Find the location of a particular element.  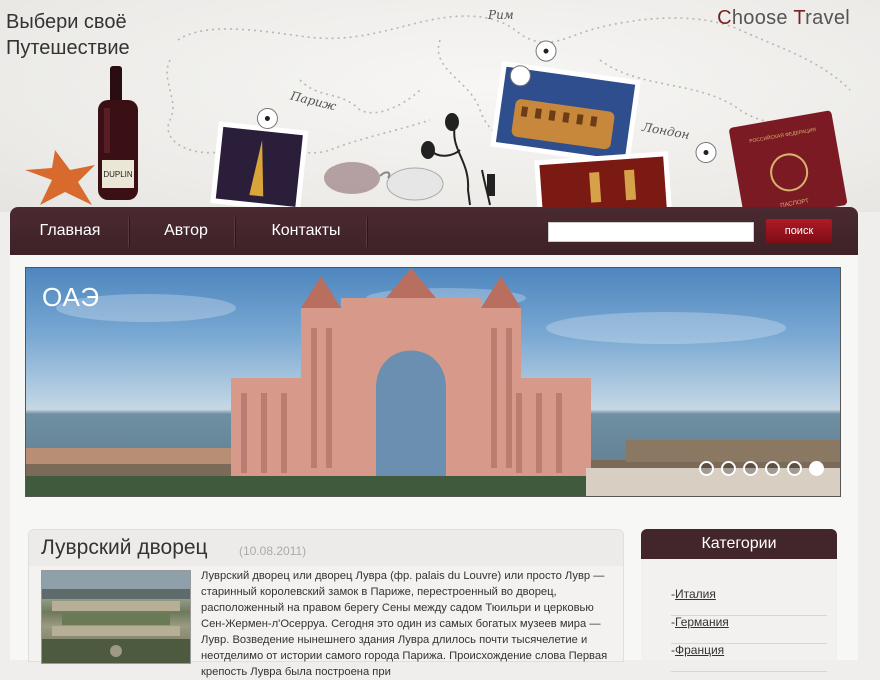

article-thumbnail is located at coordinates (116, 617).